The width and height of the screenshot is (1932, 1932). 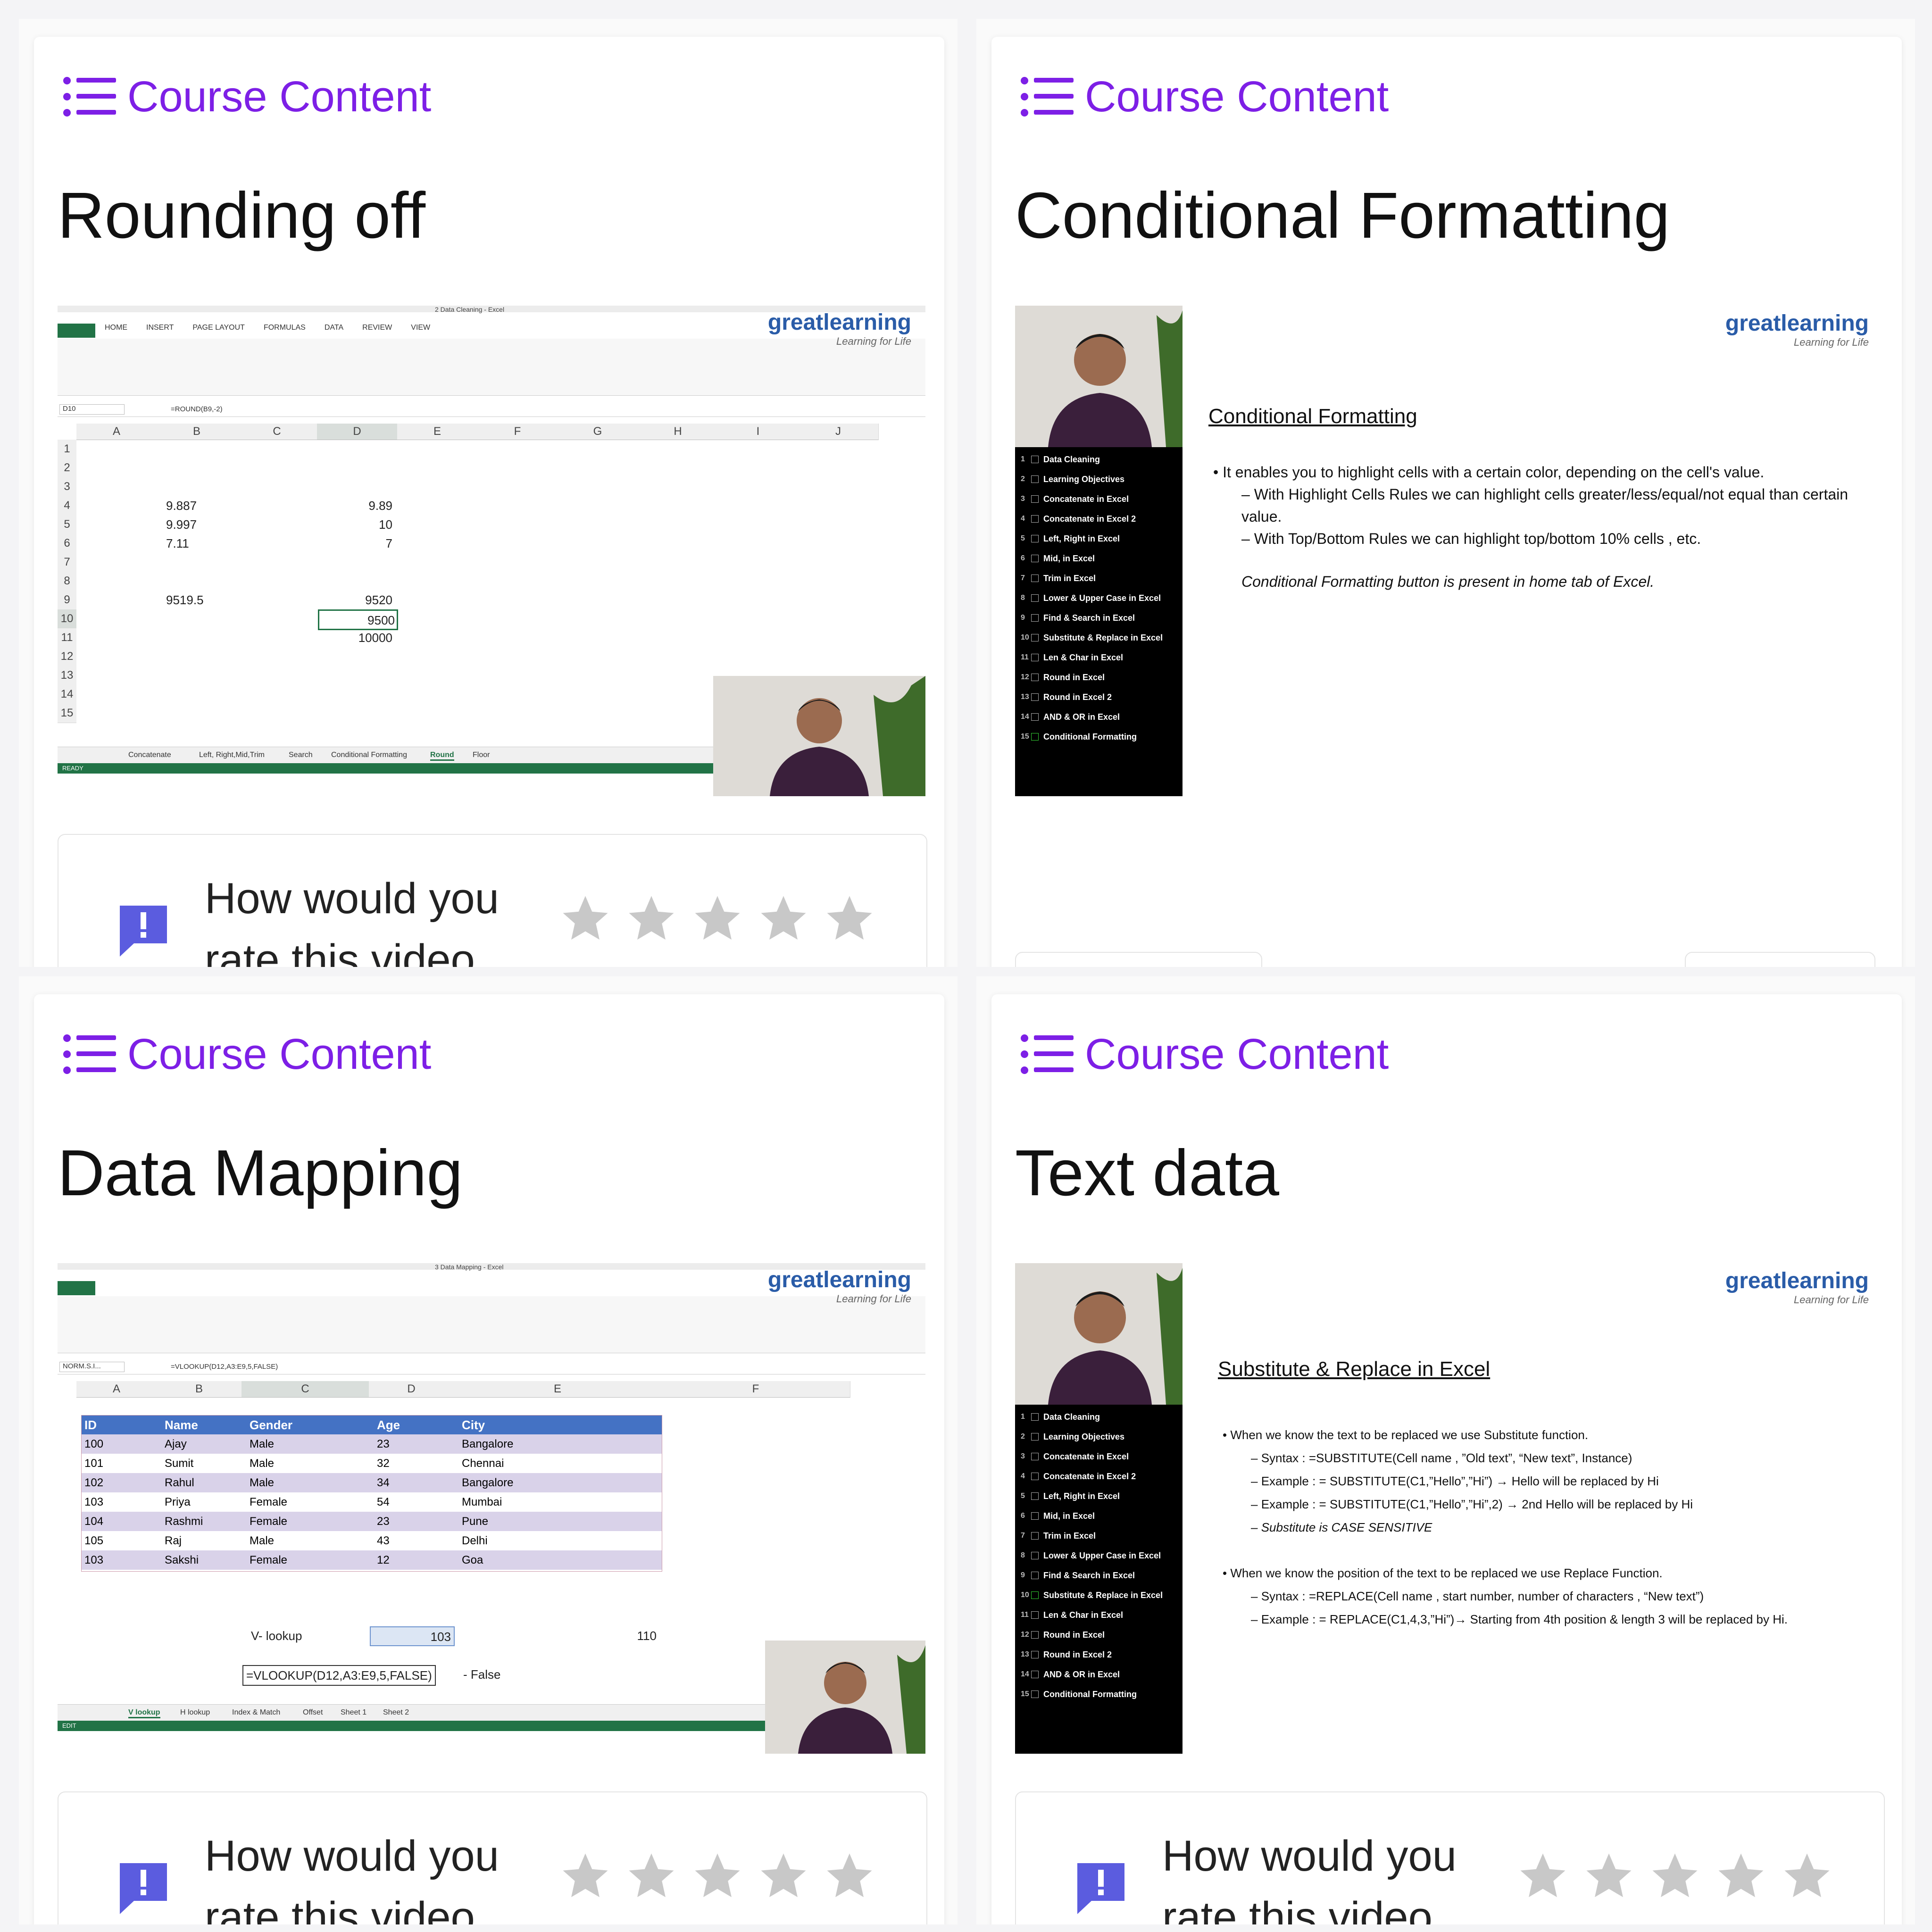 What do you see at coordinates (182, 1425) in the screenshot?
I see `table-header: Name` at bounding box center [182, 1425].